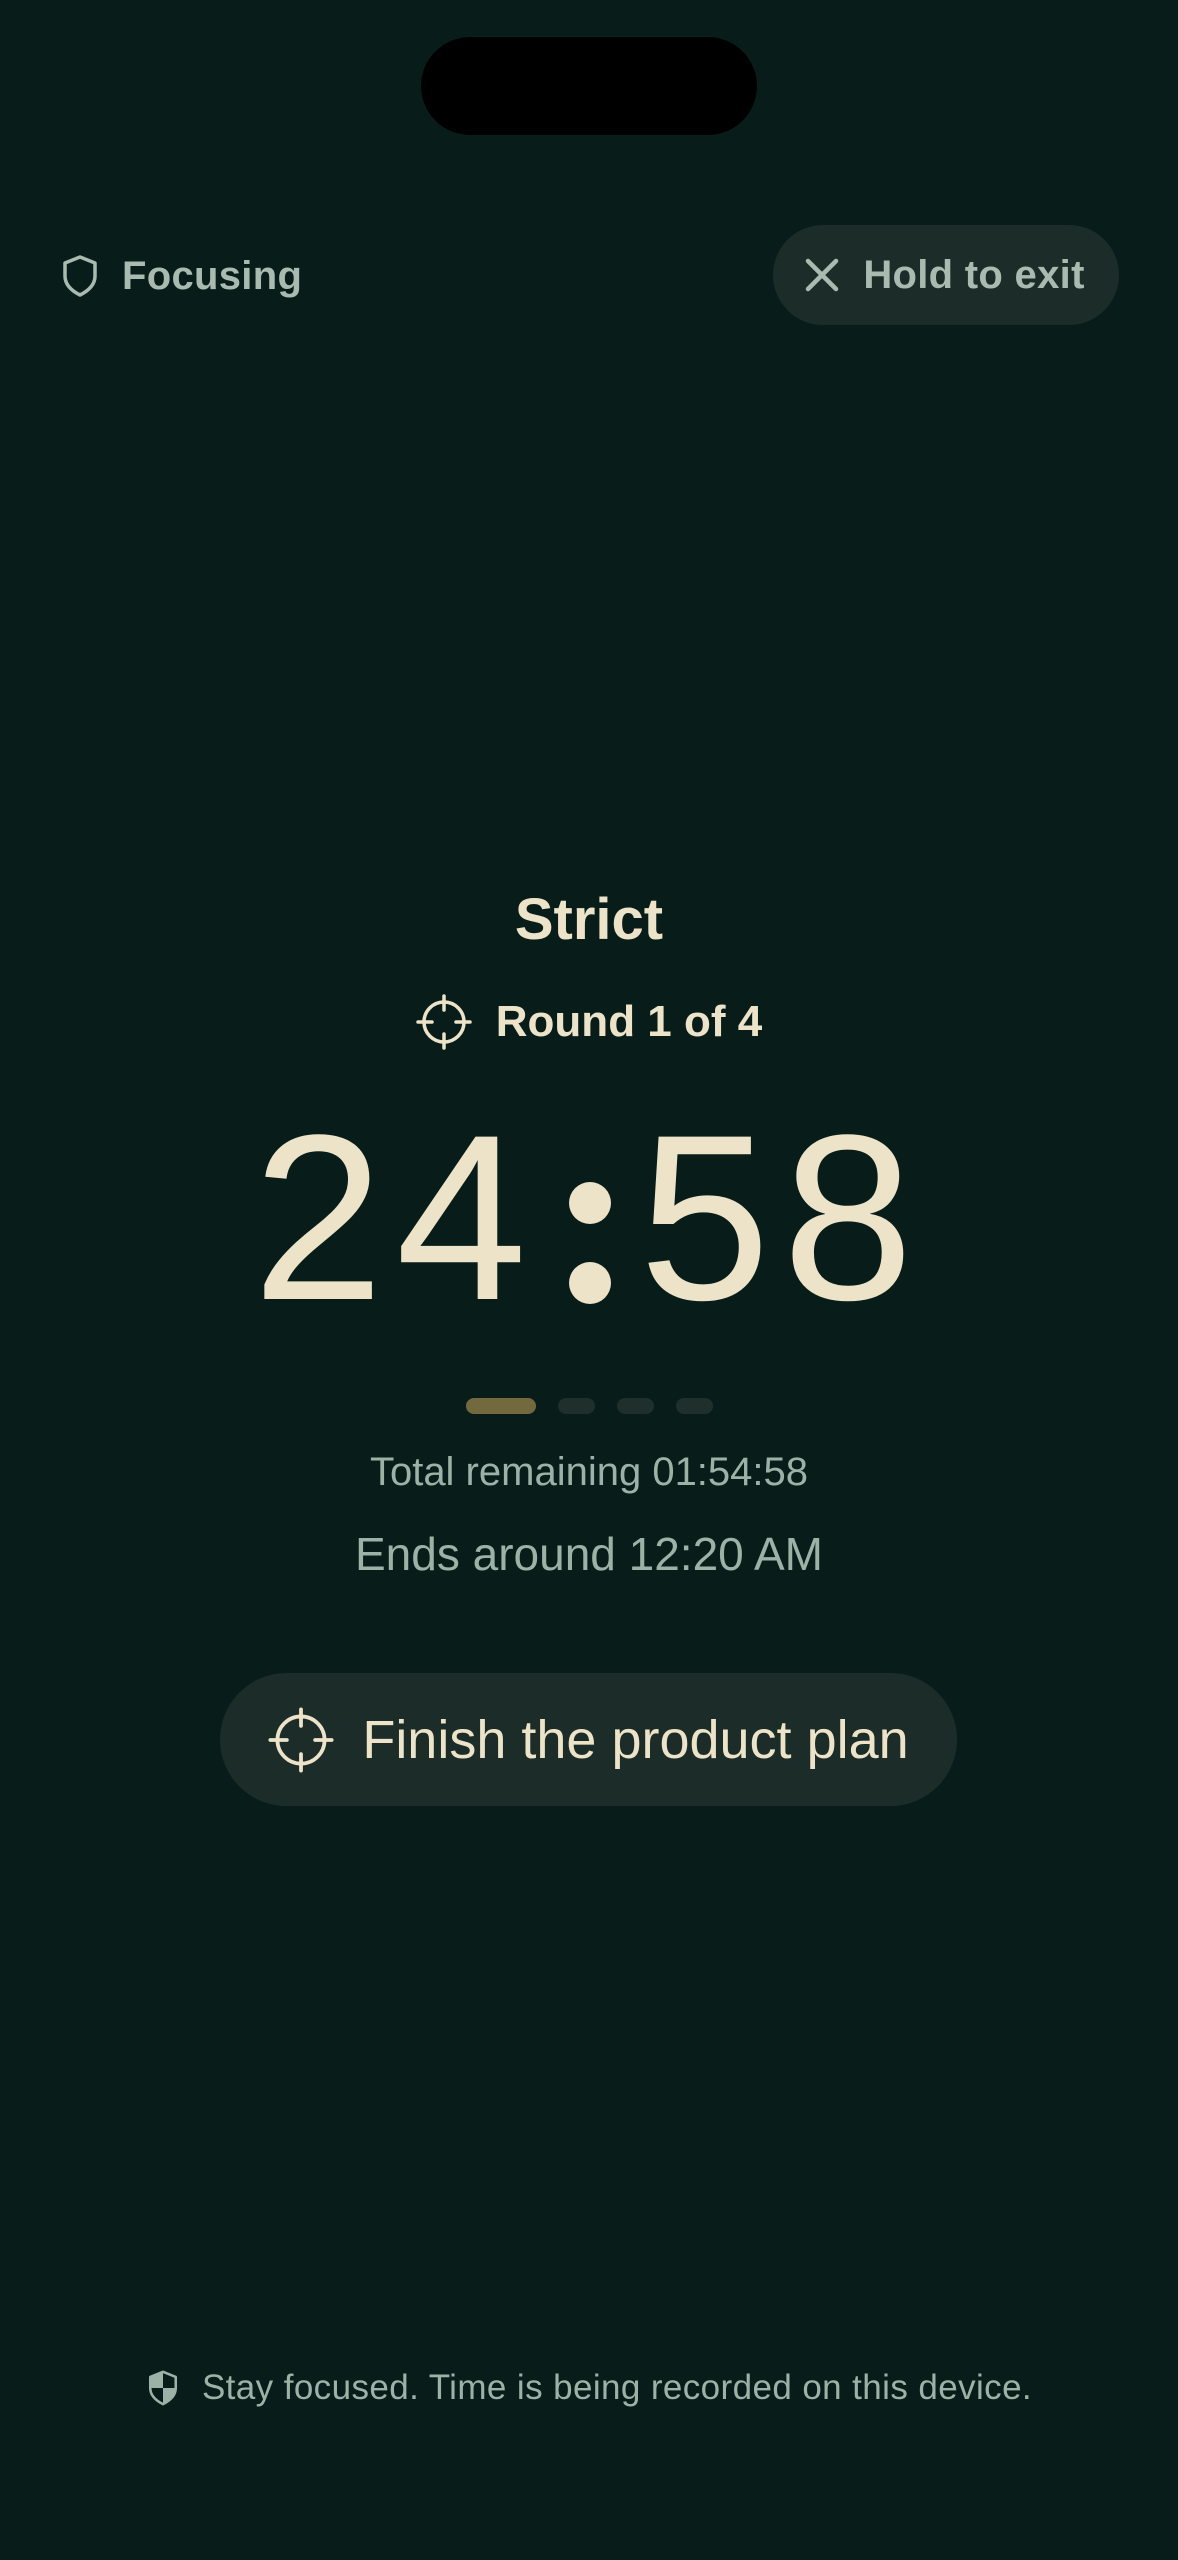  What do you see at coordinates (974, 274) in the screenshot?
I see `hold-to-exit-label: Hold to exit` at bounding box center [974, 274].